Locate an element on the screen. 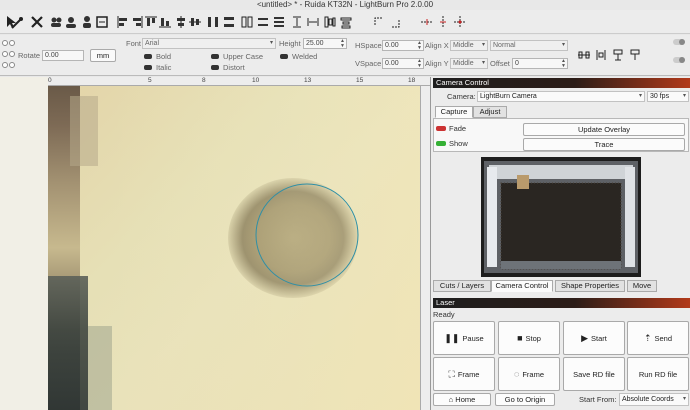  camera-value: LightBurn Camera is located at coordinates (508, 96).